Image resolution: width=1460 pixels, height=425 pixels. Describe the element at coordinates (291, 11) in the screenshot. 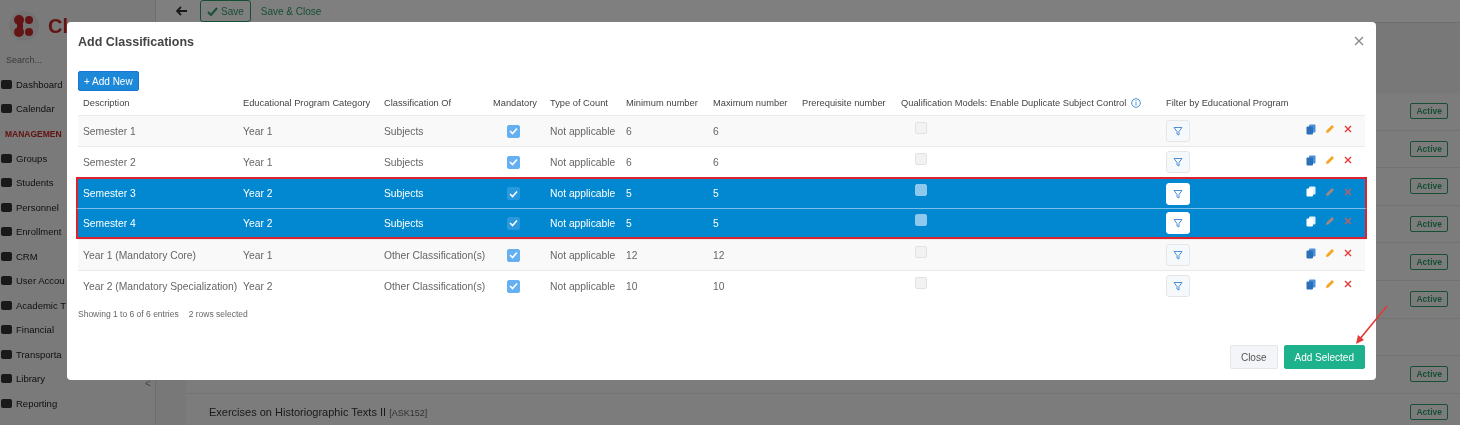

I see `save-close-link: Save & Close` at that location.